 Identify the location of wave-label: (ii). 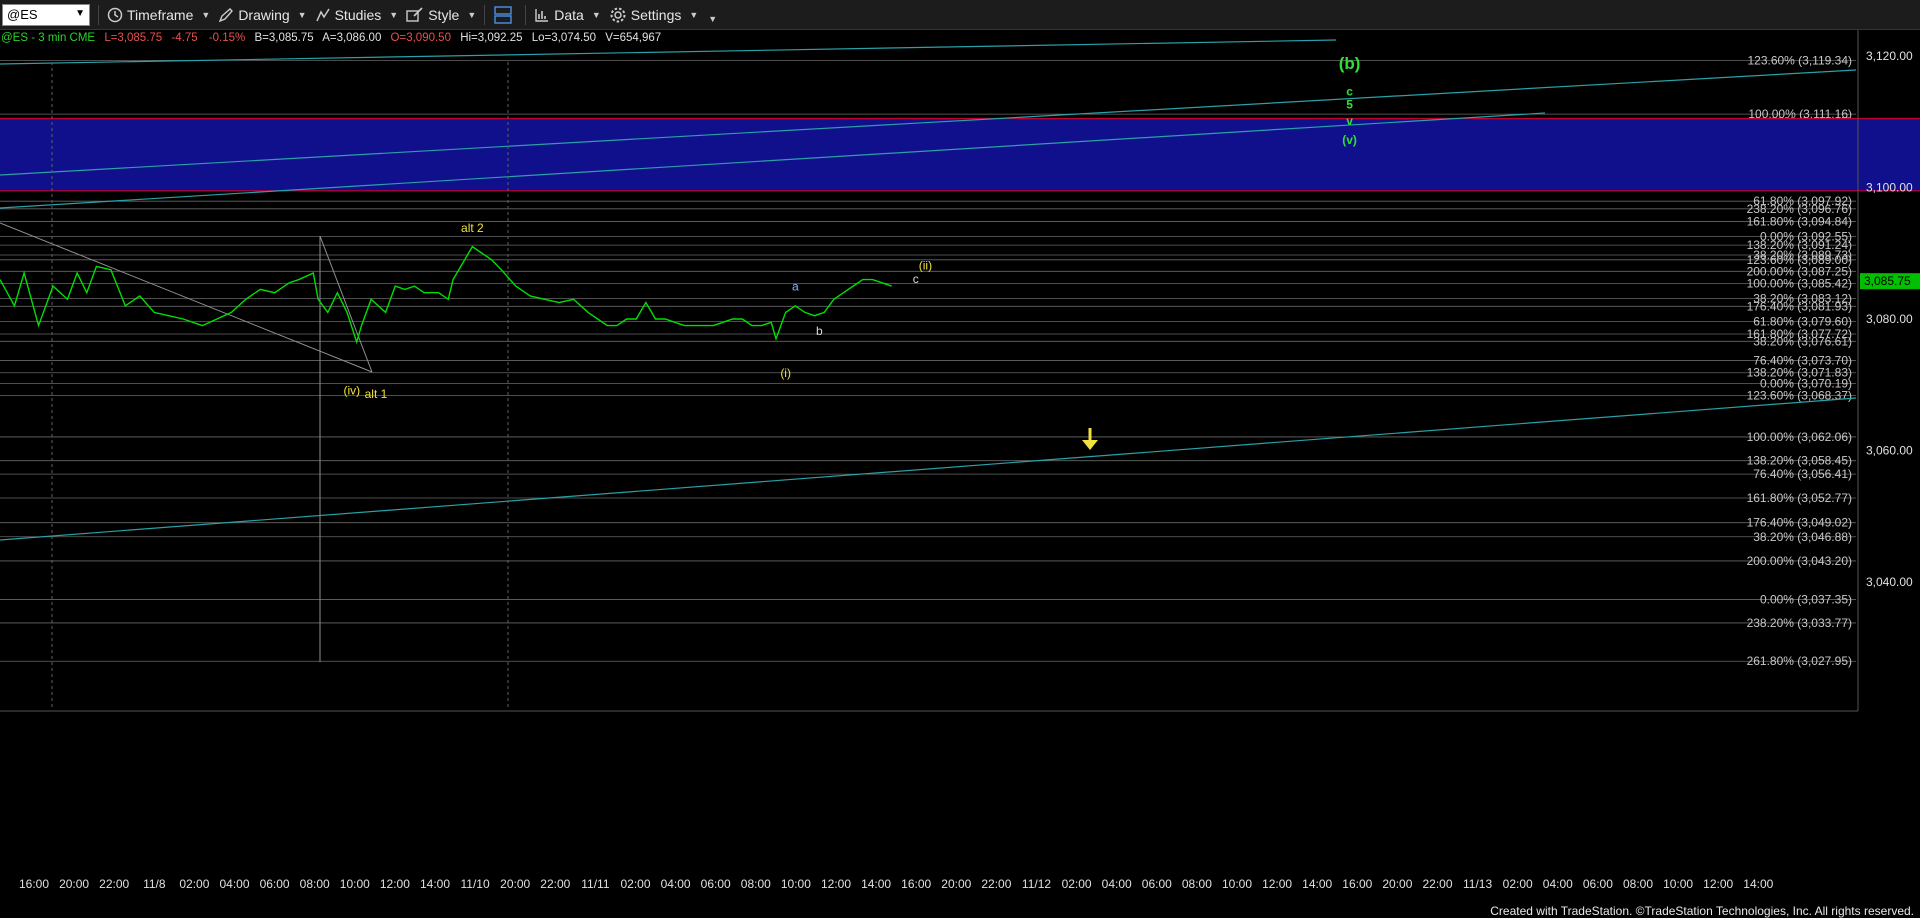
(925, 266).